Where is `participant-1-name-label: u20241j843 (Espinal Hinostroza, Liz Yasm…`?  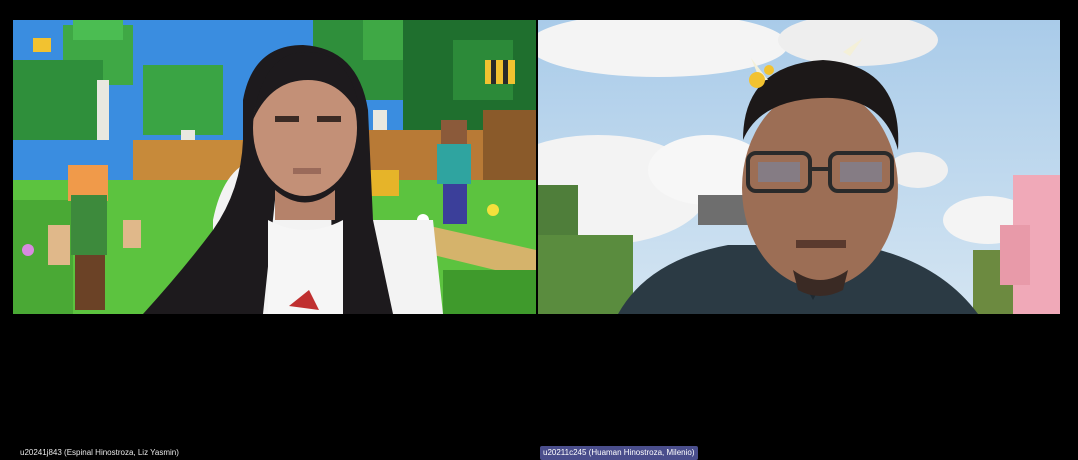
participant-1-name-label: u20241j843 (Espinal Hinostroza, Liz Yasm… is located at coordinates (99, 452).